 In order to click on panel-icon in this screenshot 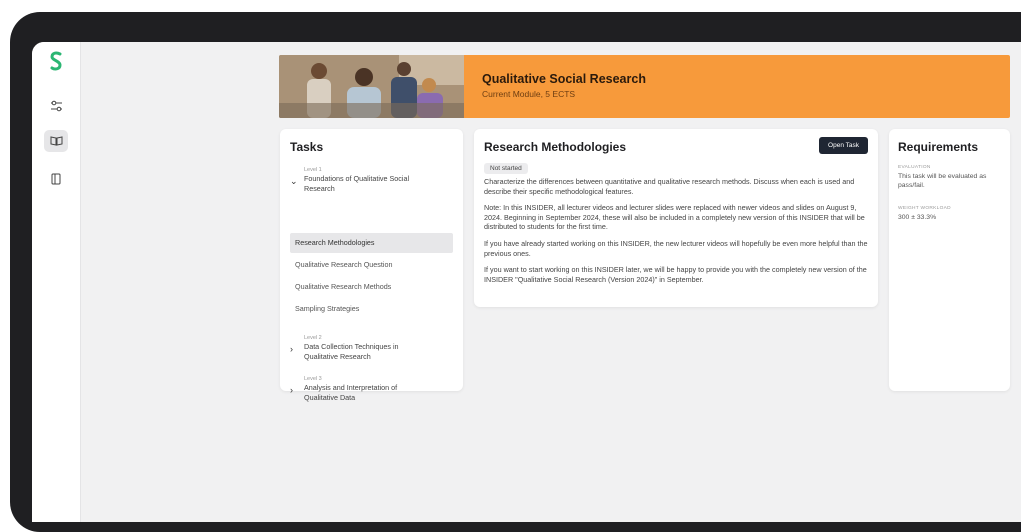, I will do `click(56, 179)`.